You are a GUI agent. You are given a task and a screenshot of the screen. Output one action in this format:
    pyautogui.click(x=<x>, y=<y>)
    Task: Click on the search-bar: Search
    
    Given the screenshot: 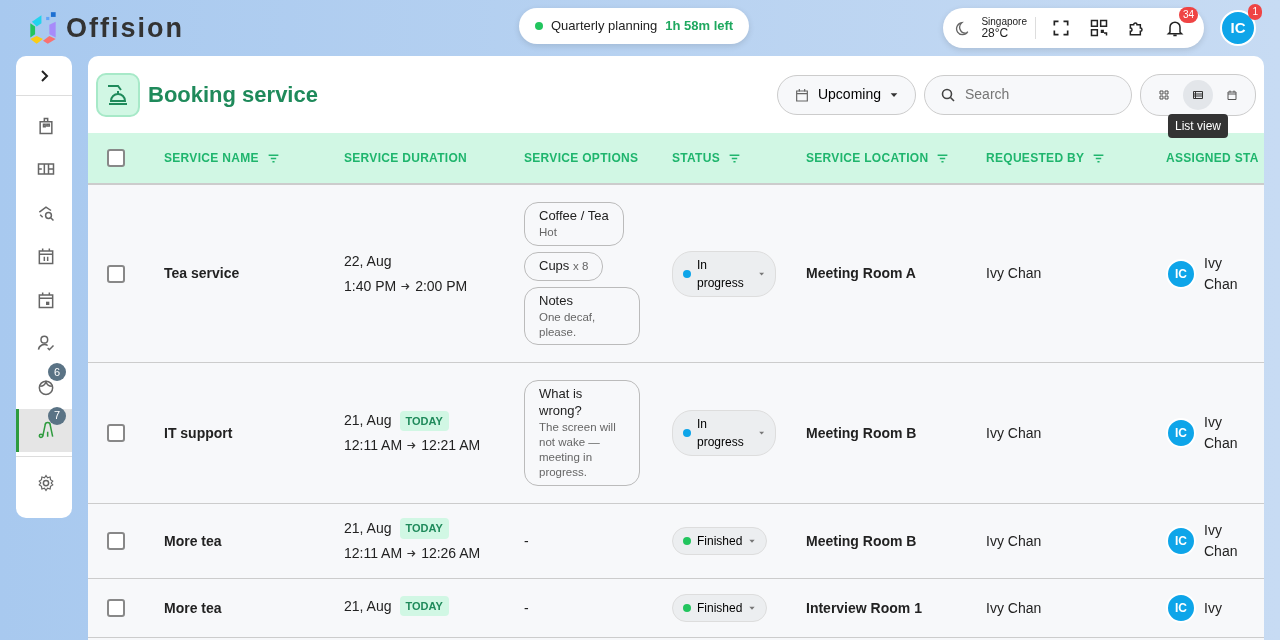 What is the action you would take?
    pyautogui.click(x=1028, y=94)
    